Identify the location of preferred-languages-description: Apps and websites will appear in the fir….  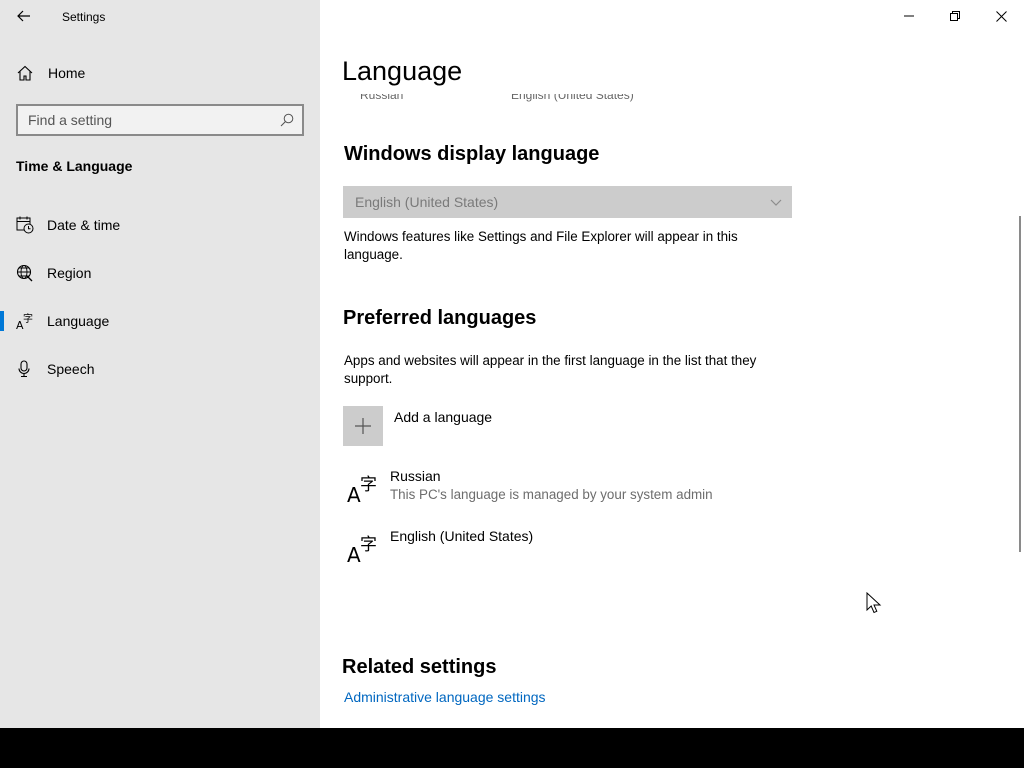
(550, 369).